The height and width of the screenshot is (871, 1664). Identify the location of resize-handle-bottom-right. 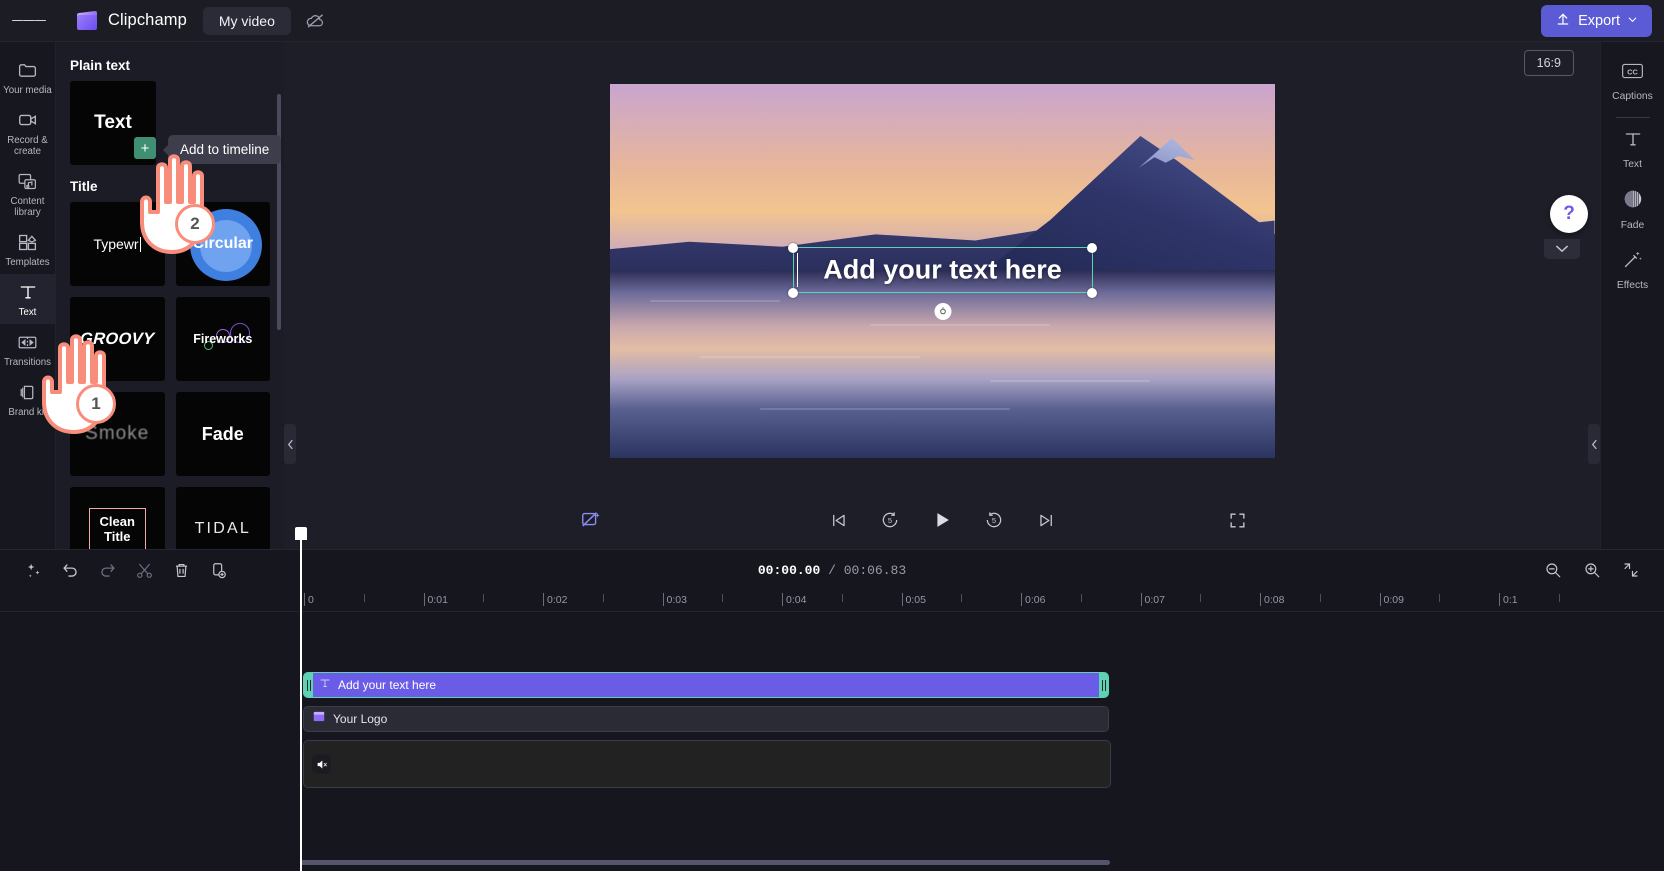
(1092, 292).